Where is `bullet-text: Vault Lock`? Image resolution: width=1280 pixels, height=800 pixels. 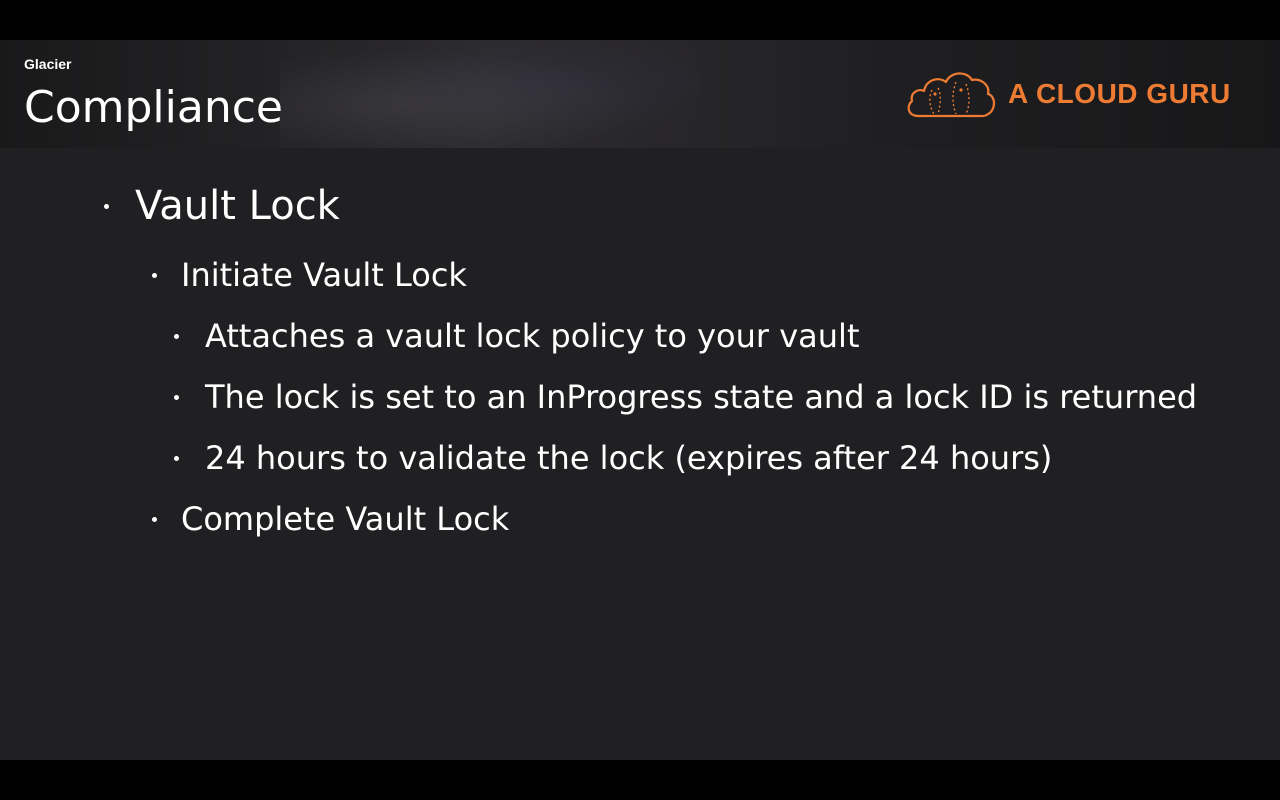 bullet-text: Vault Lock is located at coordinates (237, 206).